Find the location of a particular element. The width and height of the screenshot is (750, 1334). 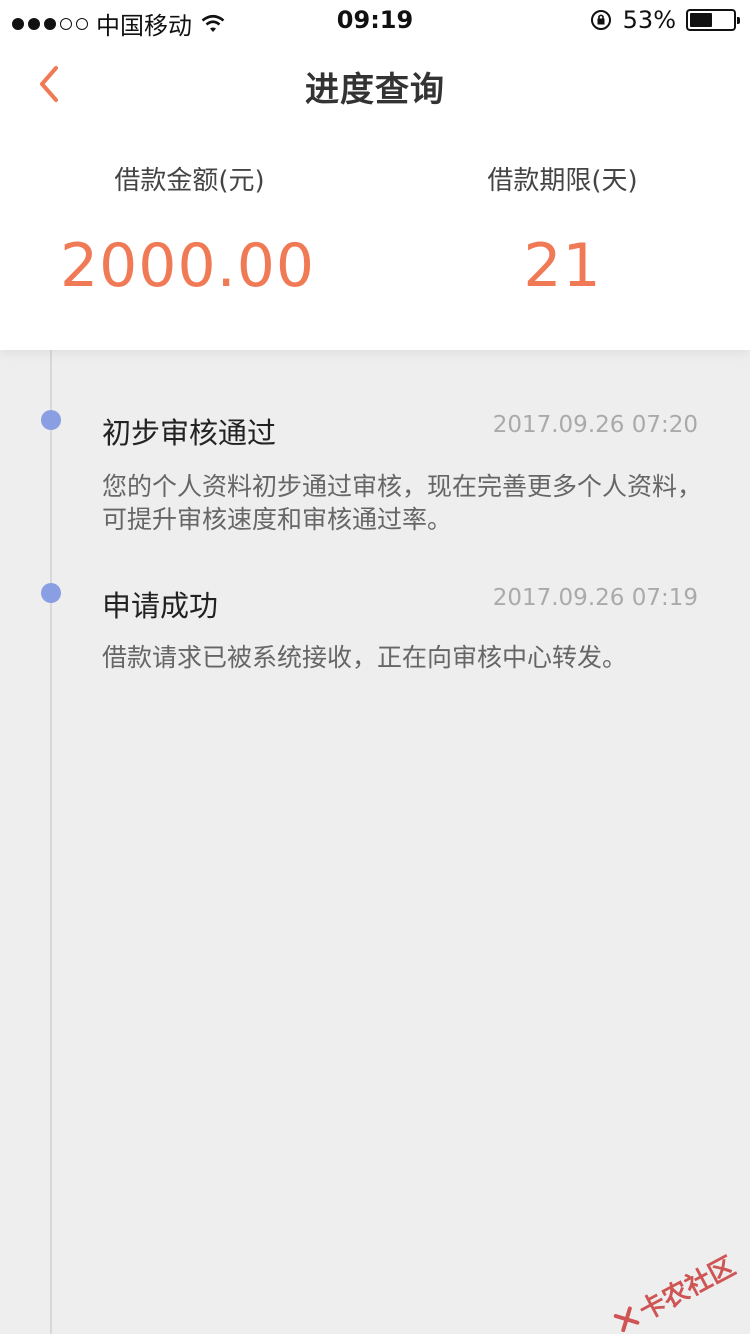

event-title: 申请成功 is located at coordinates (160, 606).